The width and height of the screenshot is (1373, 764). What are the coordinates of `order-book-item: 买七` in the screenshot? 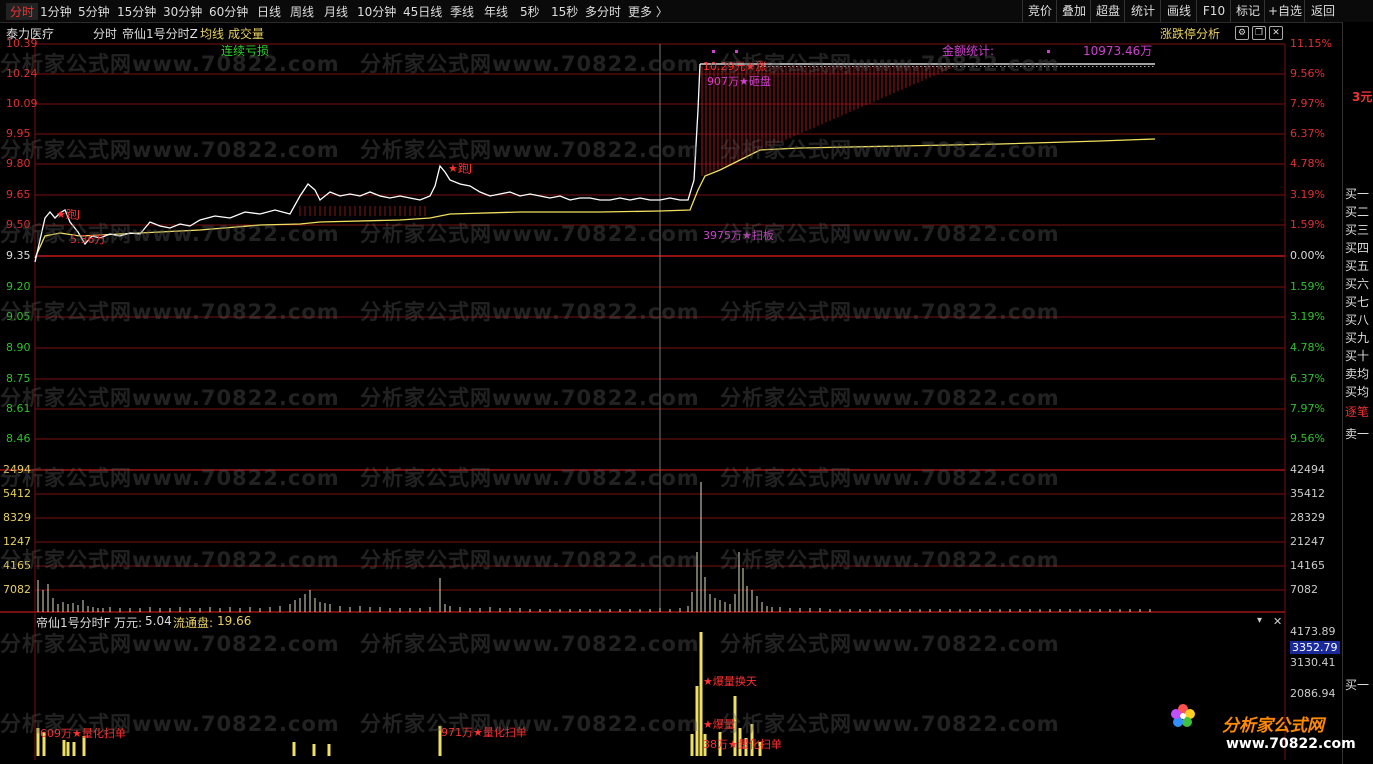 It's located at (1357, 301).